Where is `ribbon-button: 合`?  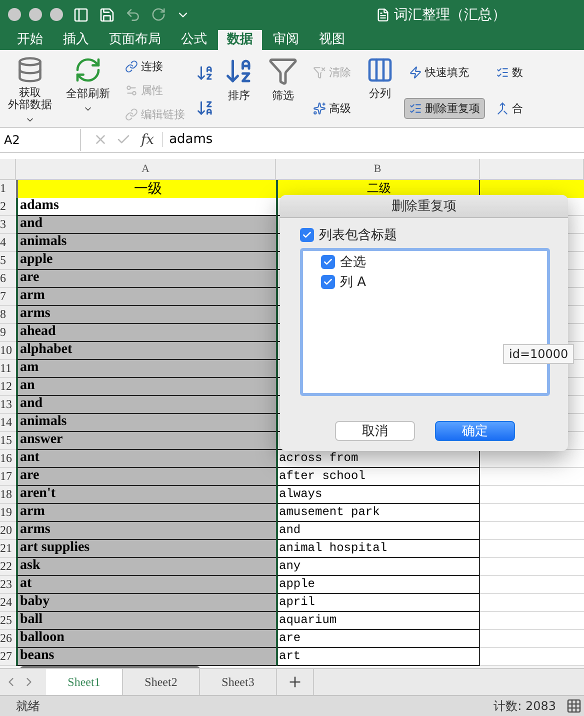
ribbon-button: 合 is located at coordinates (509, 108).